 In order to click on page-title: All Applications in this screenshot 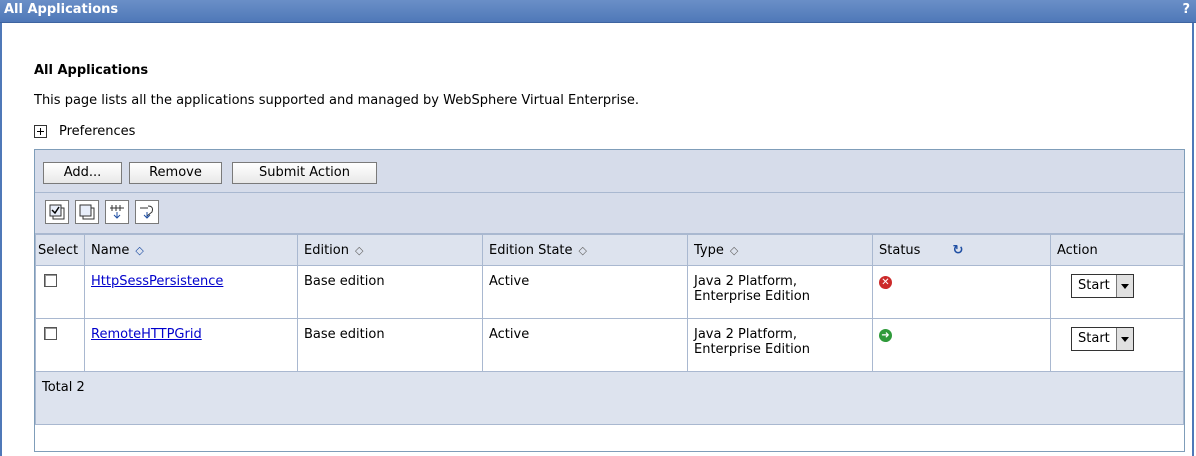, I will do `click(91, 70)`.